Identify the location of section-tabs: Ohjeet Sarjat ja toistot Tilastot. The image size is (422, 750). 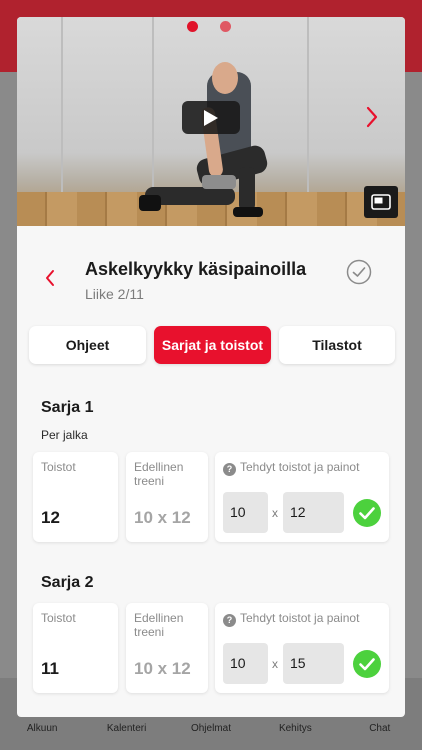
(212, 345).